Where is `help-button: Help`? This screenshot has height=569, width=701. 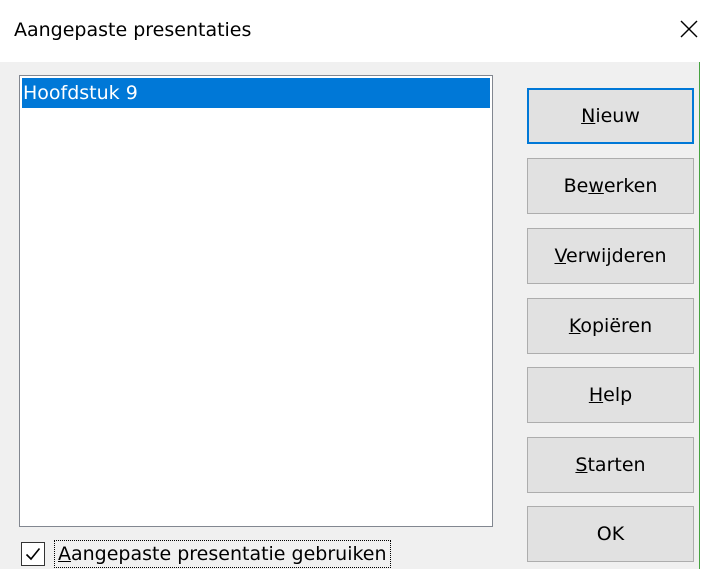 help-button: Help is located at coordinates (610, 395).